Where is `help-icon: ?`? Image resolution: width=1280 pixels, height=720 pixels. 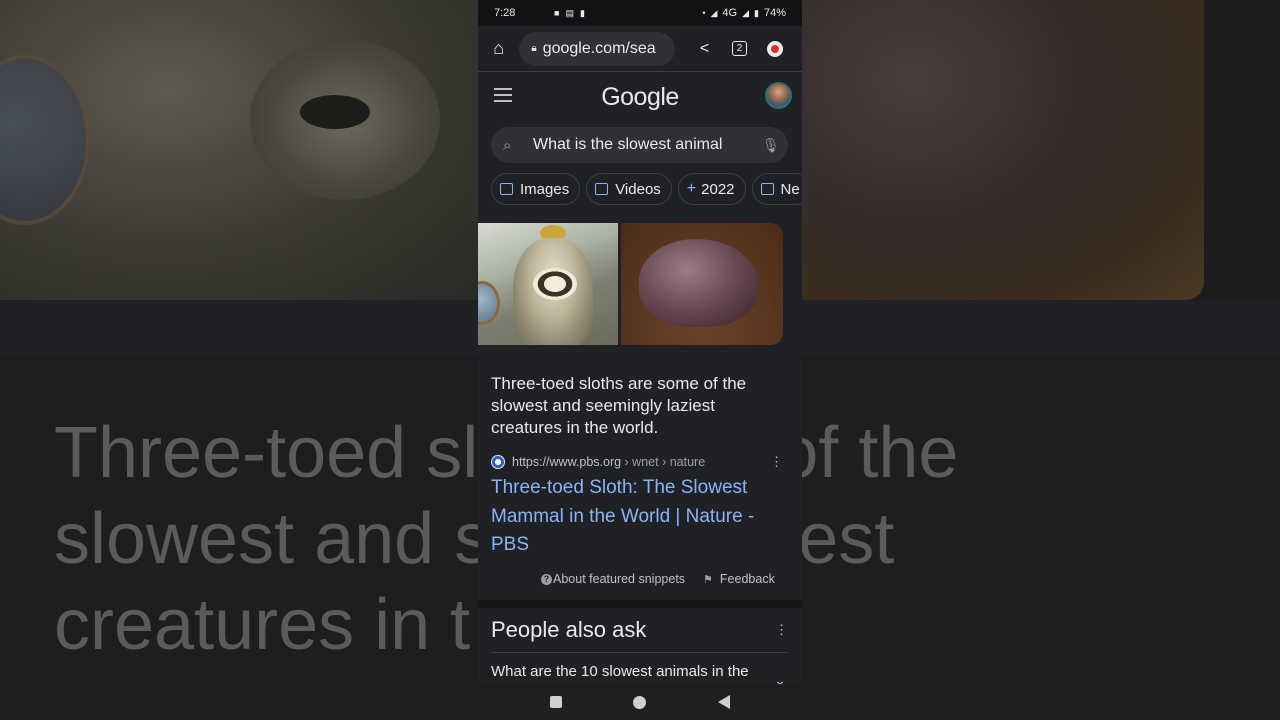
help-icon: ? is located at coordinates (546, 579).